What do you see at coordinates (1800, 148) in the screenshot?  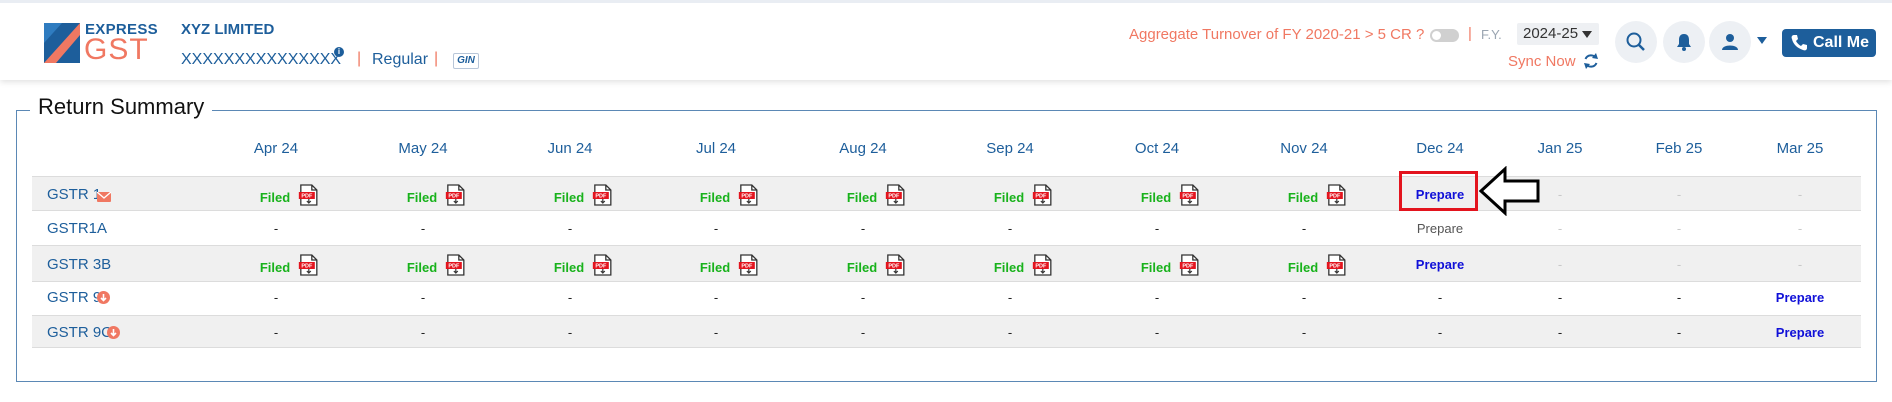 I see `month-header: Mar 25` at bounding box center [1800, 148].